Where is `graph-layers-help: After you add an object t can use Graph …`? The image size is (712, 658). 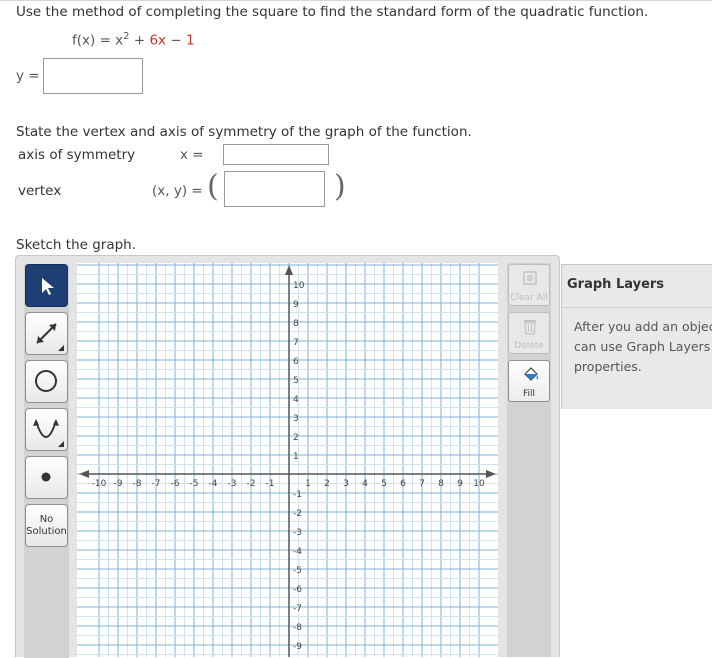
graph-layers-help: After you add an object t can use Graph … is located at coordinates (643, 347).